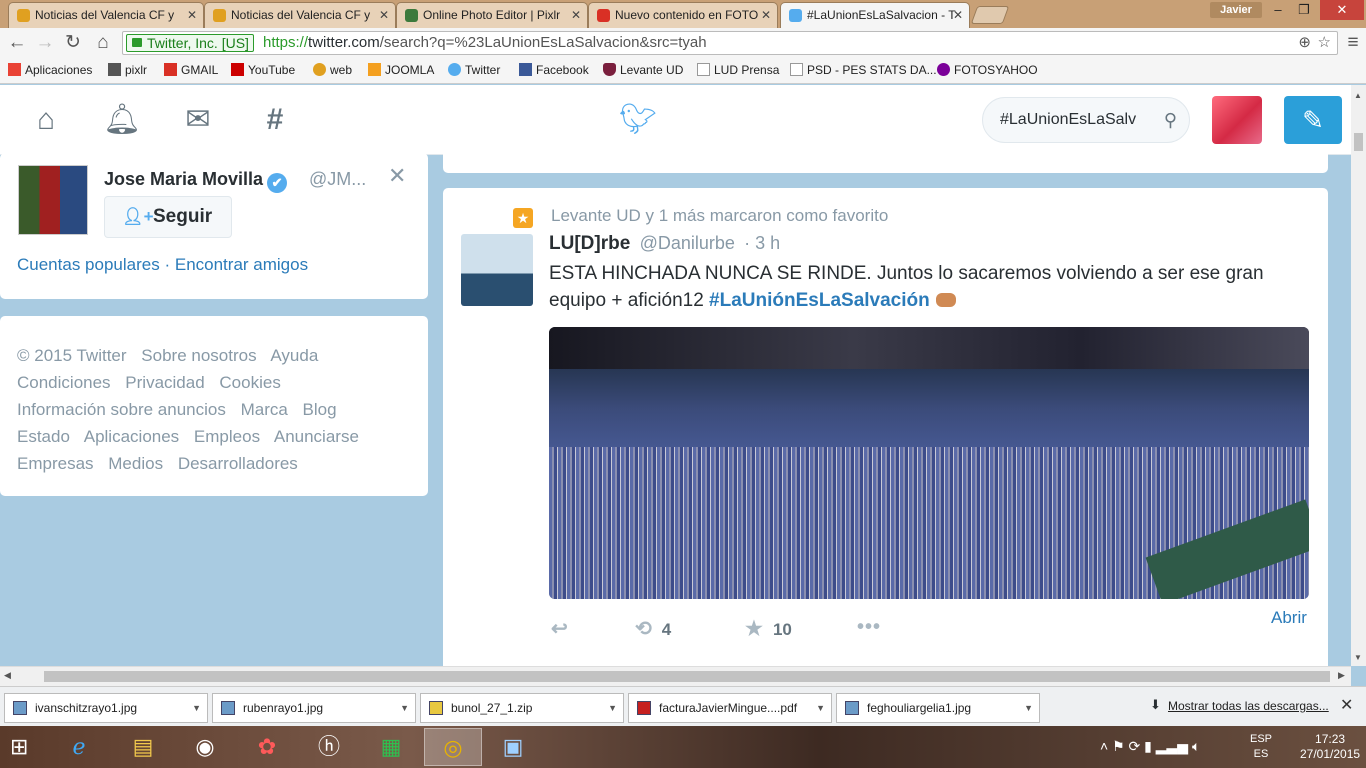  Describe the element at coordinates (300, 15) in the screenshot. I see `browser-tab: Noticias del Valencia CF y ✕` at that location.